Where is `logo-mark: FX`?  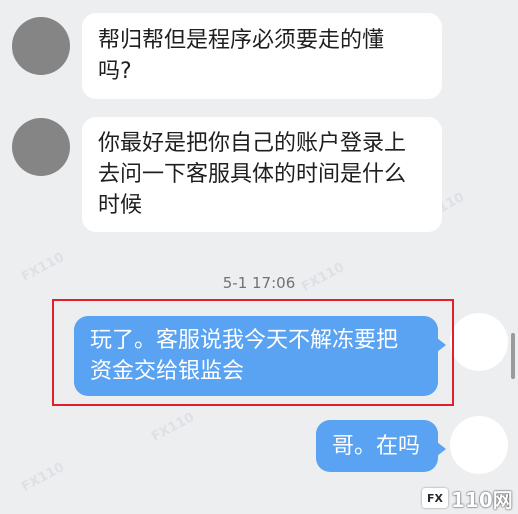
logo-mark: FX is located at coordinates (435, 498).